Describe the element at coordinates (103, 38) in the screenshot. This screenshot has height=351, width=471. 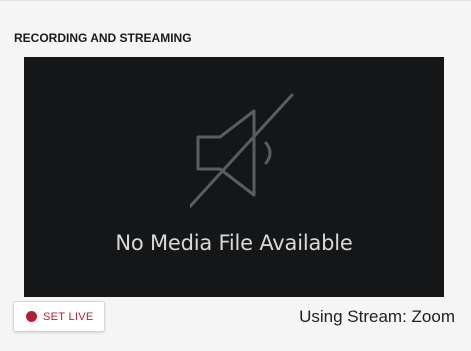
I see `section-title: RECORDING AND STREAMING` at that location.